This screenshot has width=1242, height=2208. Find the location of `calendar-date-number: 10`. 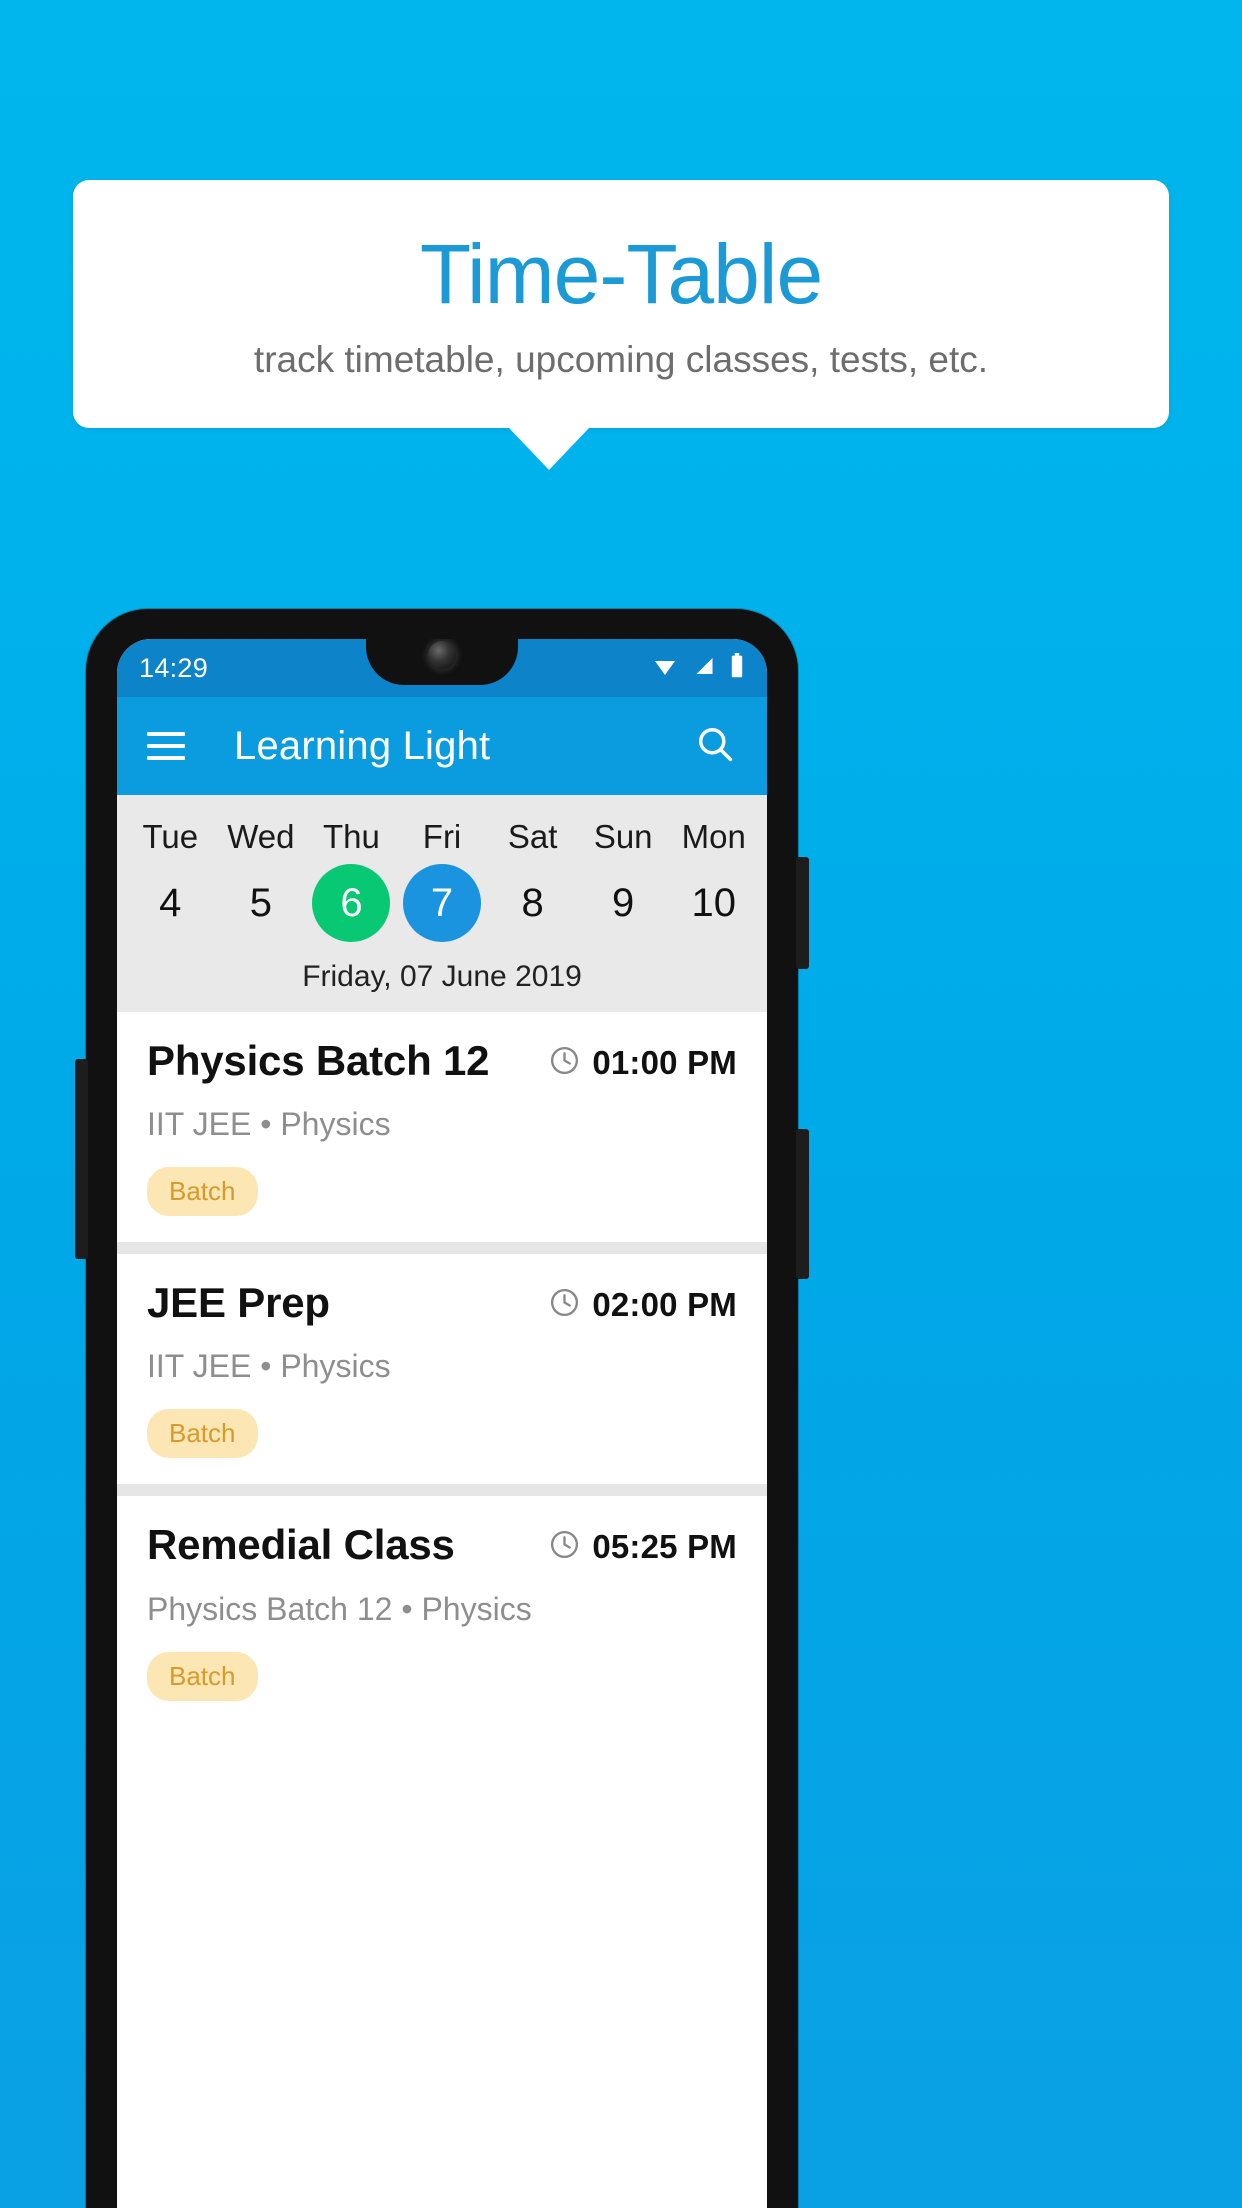

calendar-date-number: 10 is located at coordinates (714, 903).